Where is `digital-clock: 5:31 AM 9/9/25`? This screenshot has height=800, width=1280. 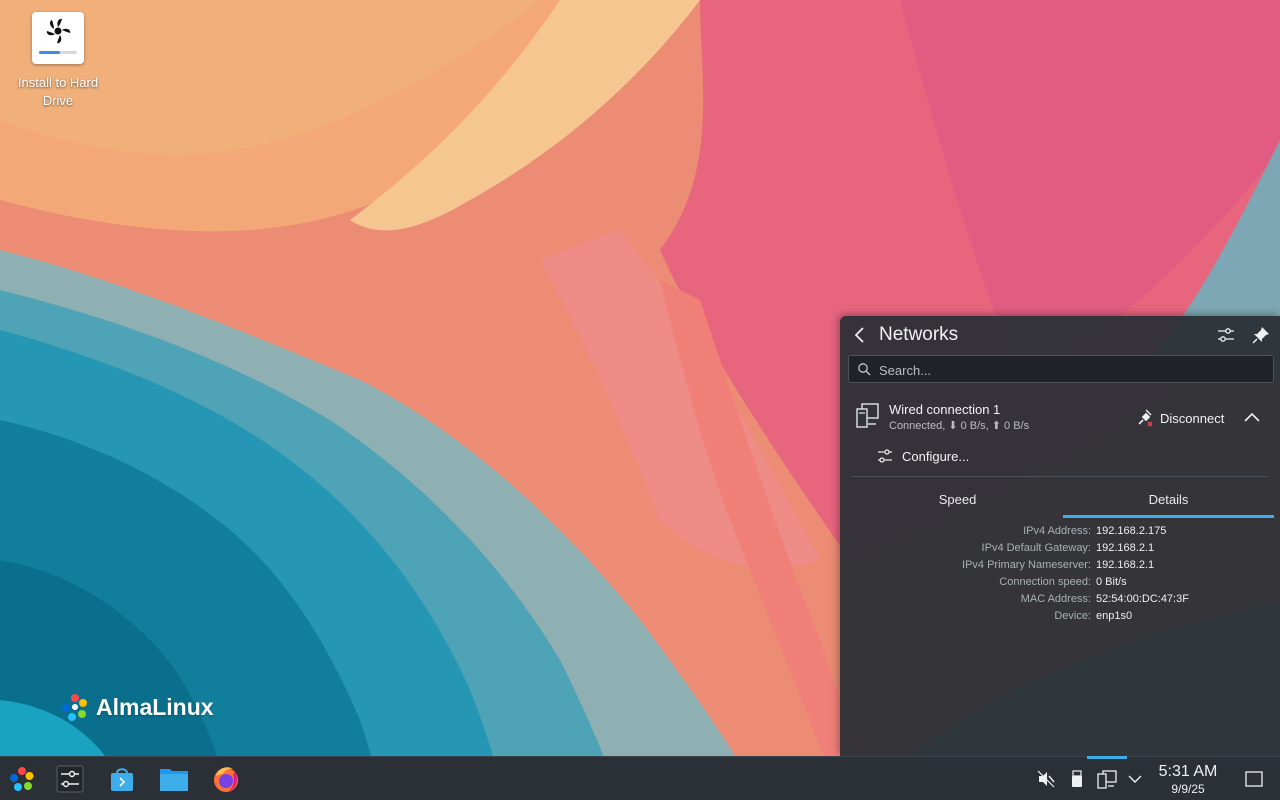 digital-clock: 5:31 AM 9/9/25 is located at coordinates (1188, 780).